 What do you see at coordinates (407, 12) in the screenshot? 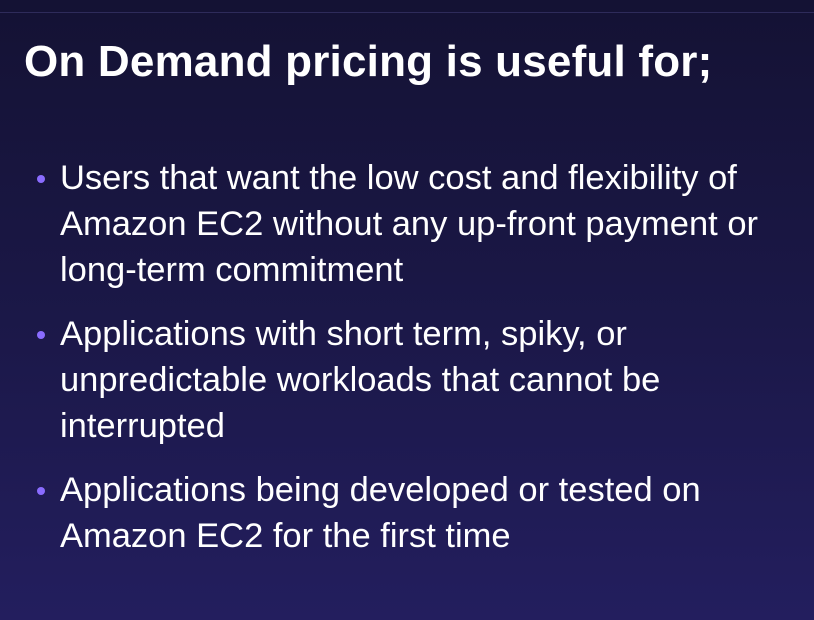
I see `top-divider` at bounding box center [407, 12].